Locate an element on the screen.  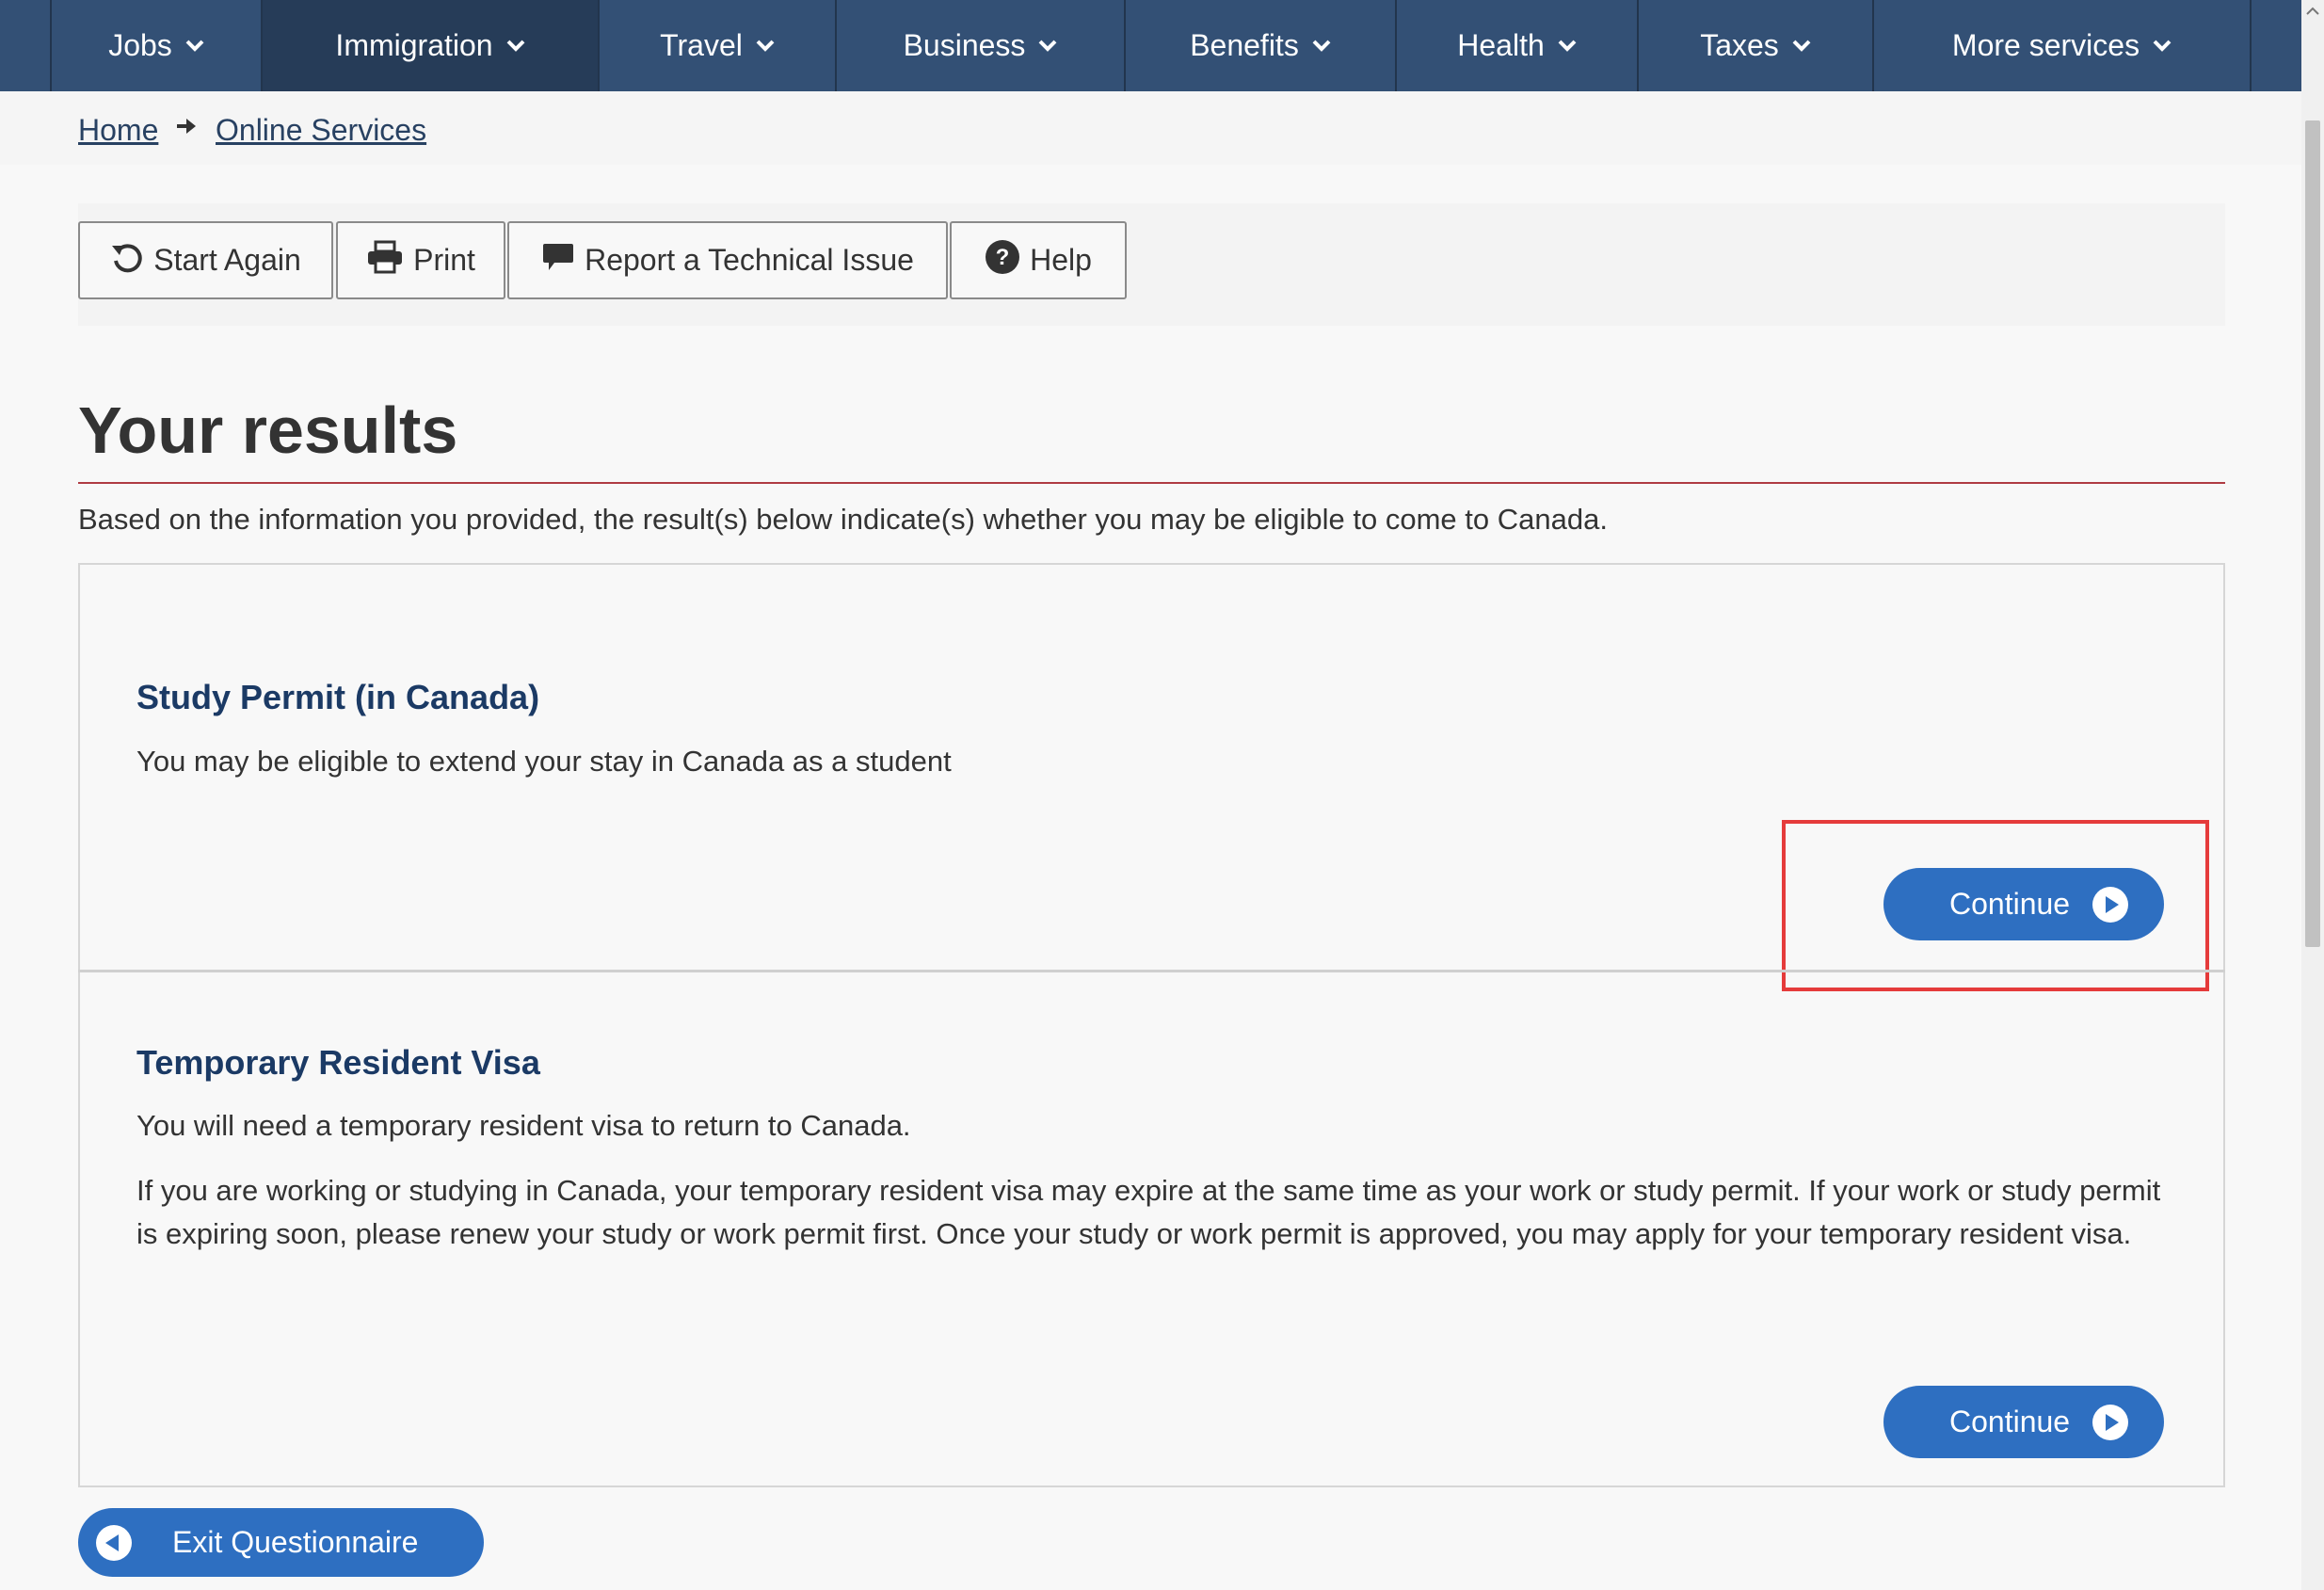
nav-item-label: More services is located at coordinates (2046, 45).